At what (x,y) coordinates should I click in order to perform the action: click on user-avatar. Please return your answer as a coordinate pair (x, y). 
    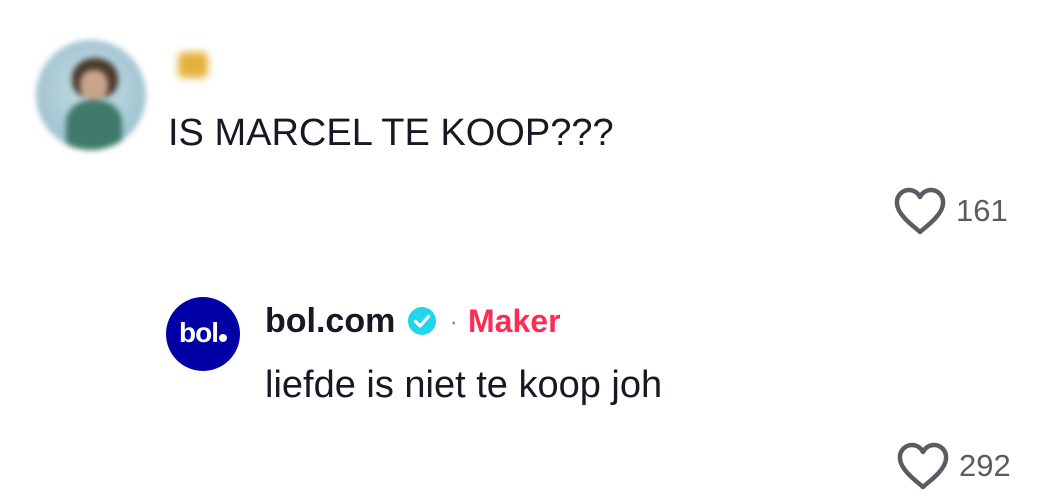
    Looking at the image, I should click on (91, 95).